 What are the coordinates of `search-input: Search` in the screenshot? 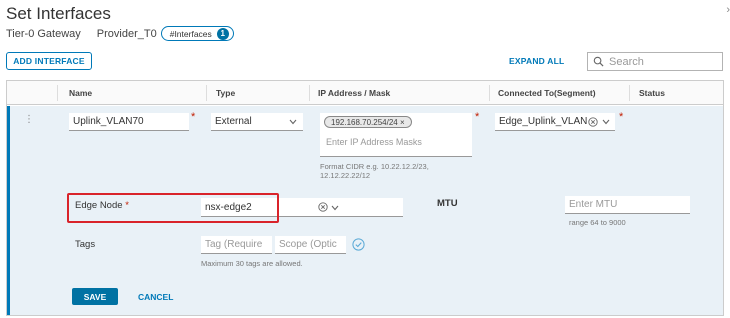 It's located at (655, 61).